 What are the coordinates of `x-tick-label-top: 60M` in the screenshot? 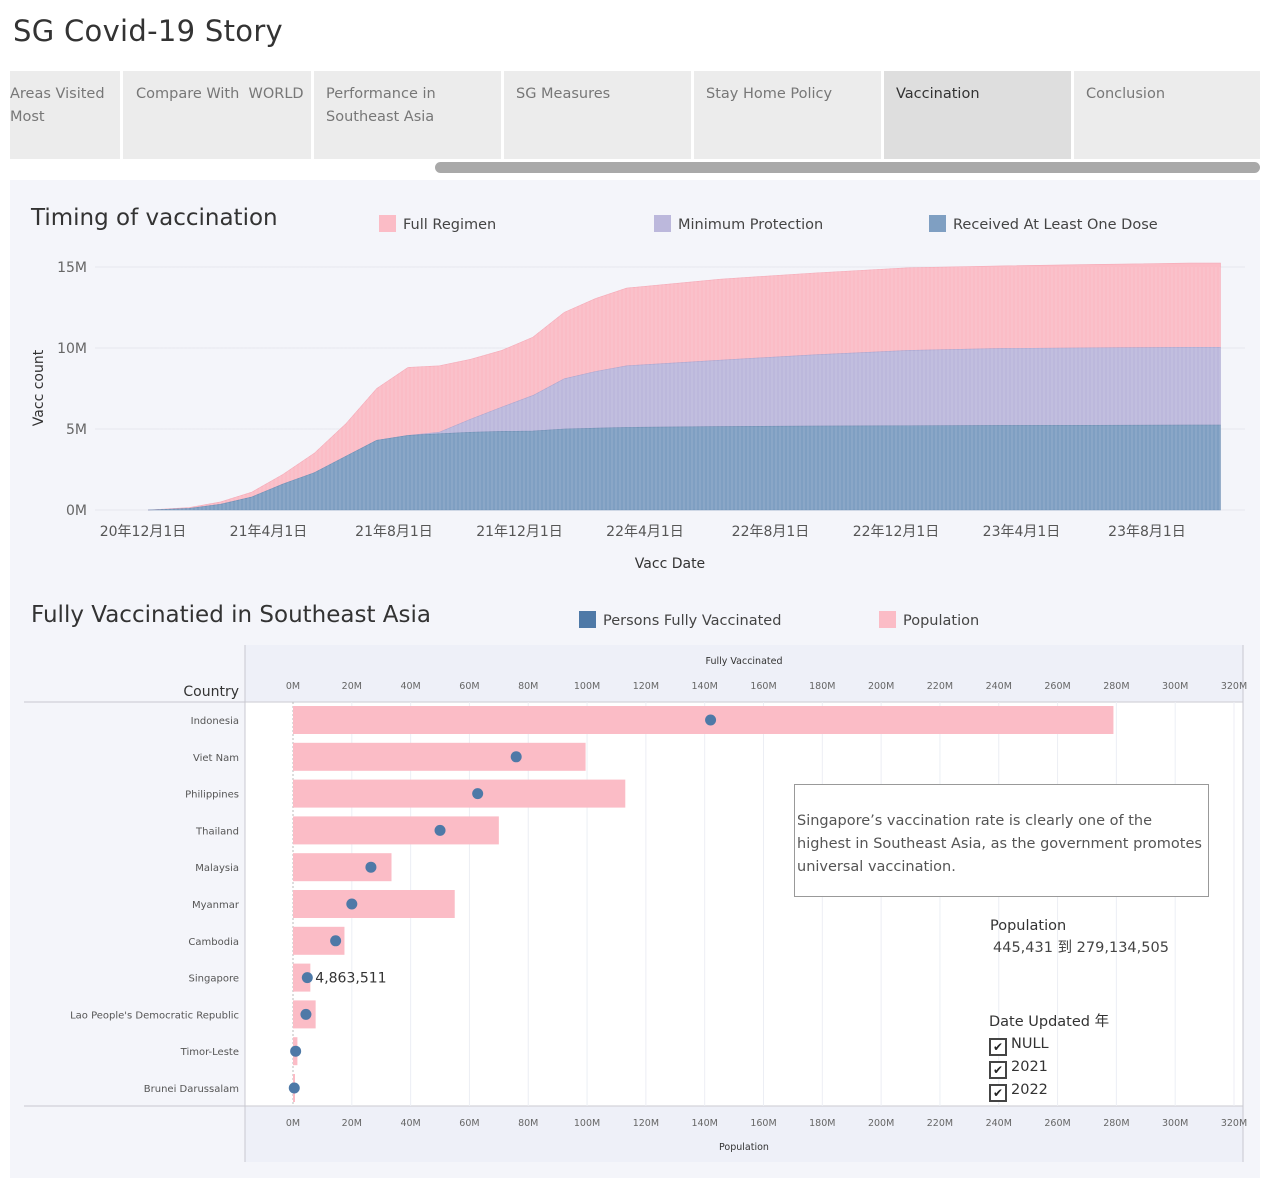 It's located at (469, 686).